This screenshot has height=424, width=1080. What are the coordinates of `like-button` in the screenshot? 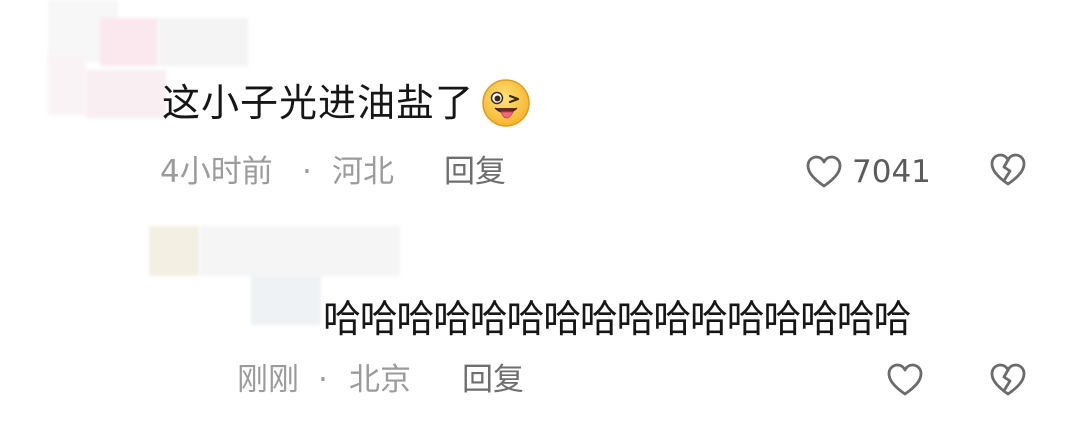 It's located at (905, 381).